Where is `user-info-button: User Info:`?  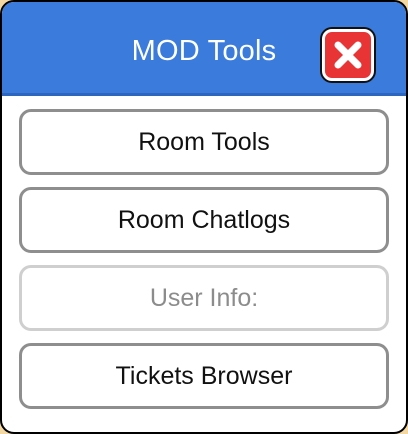
user-info-button: User Info: is located at coordinates (204, 298).